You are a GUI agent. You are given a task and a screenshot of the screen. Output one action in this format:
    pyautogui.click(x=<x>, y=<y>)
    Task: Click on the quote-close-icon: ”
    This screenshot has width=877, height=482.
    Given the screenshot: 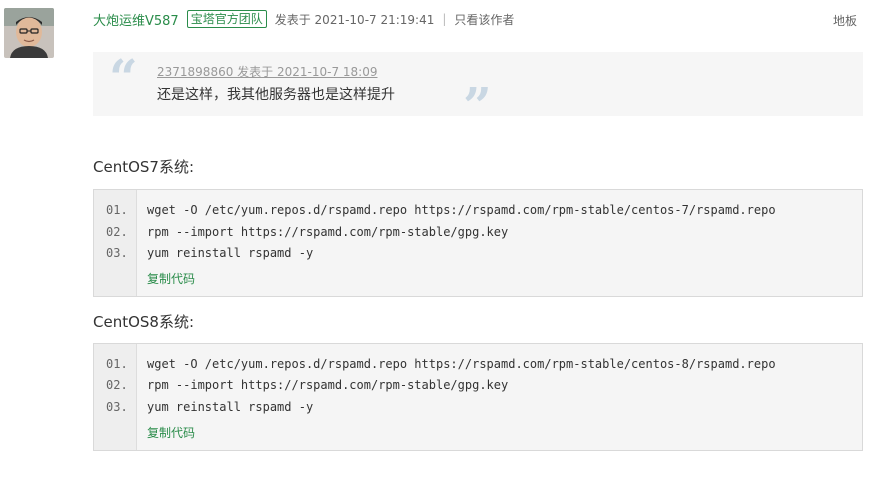 What is the action you would take?
    pyautogui.click(x=477, y=105)
    